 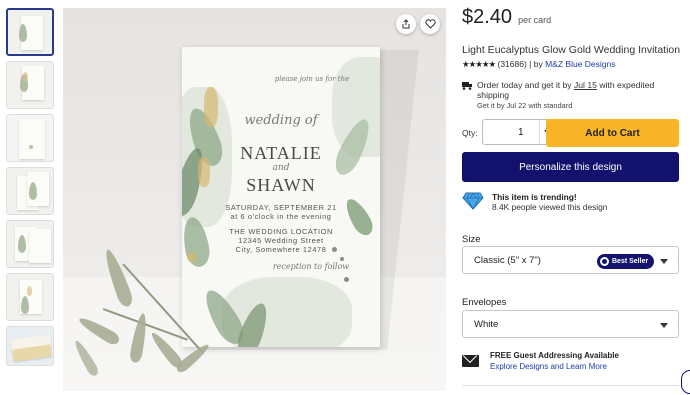 What do you see at coordinates (604, 261) in the screenshot?
I see `award-icon` at bounding box center [604, 261].